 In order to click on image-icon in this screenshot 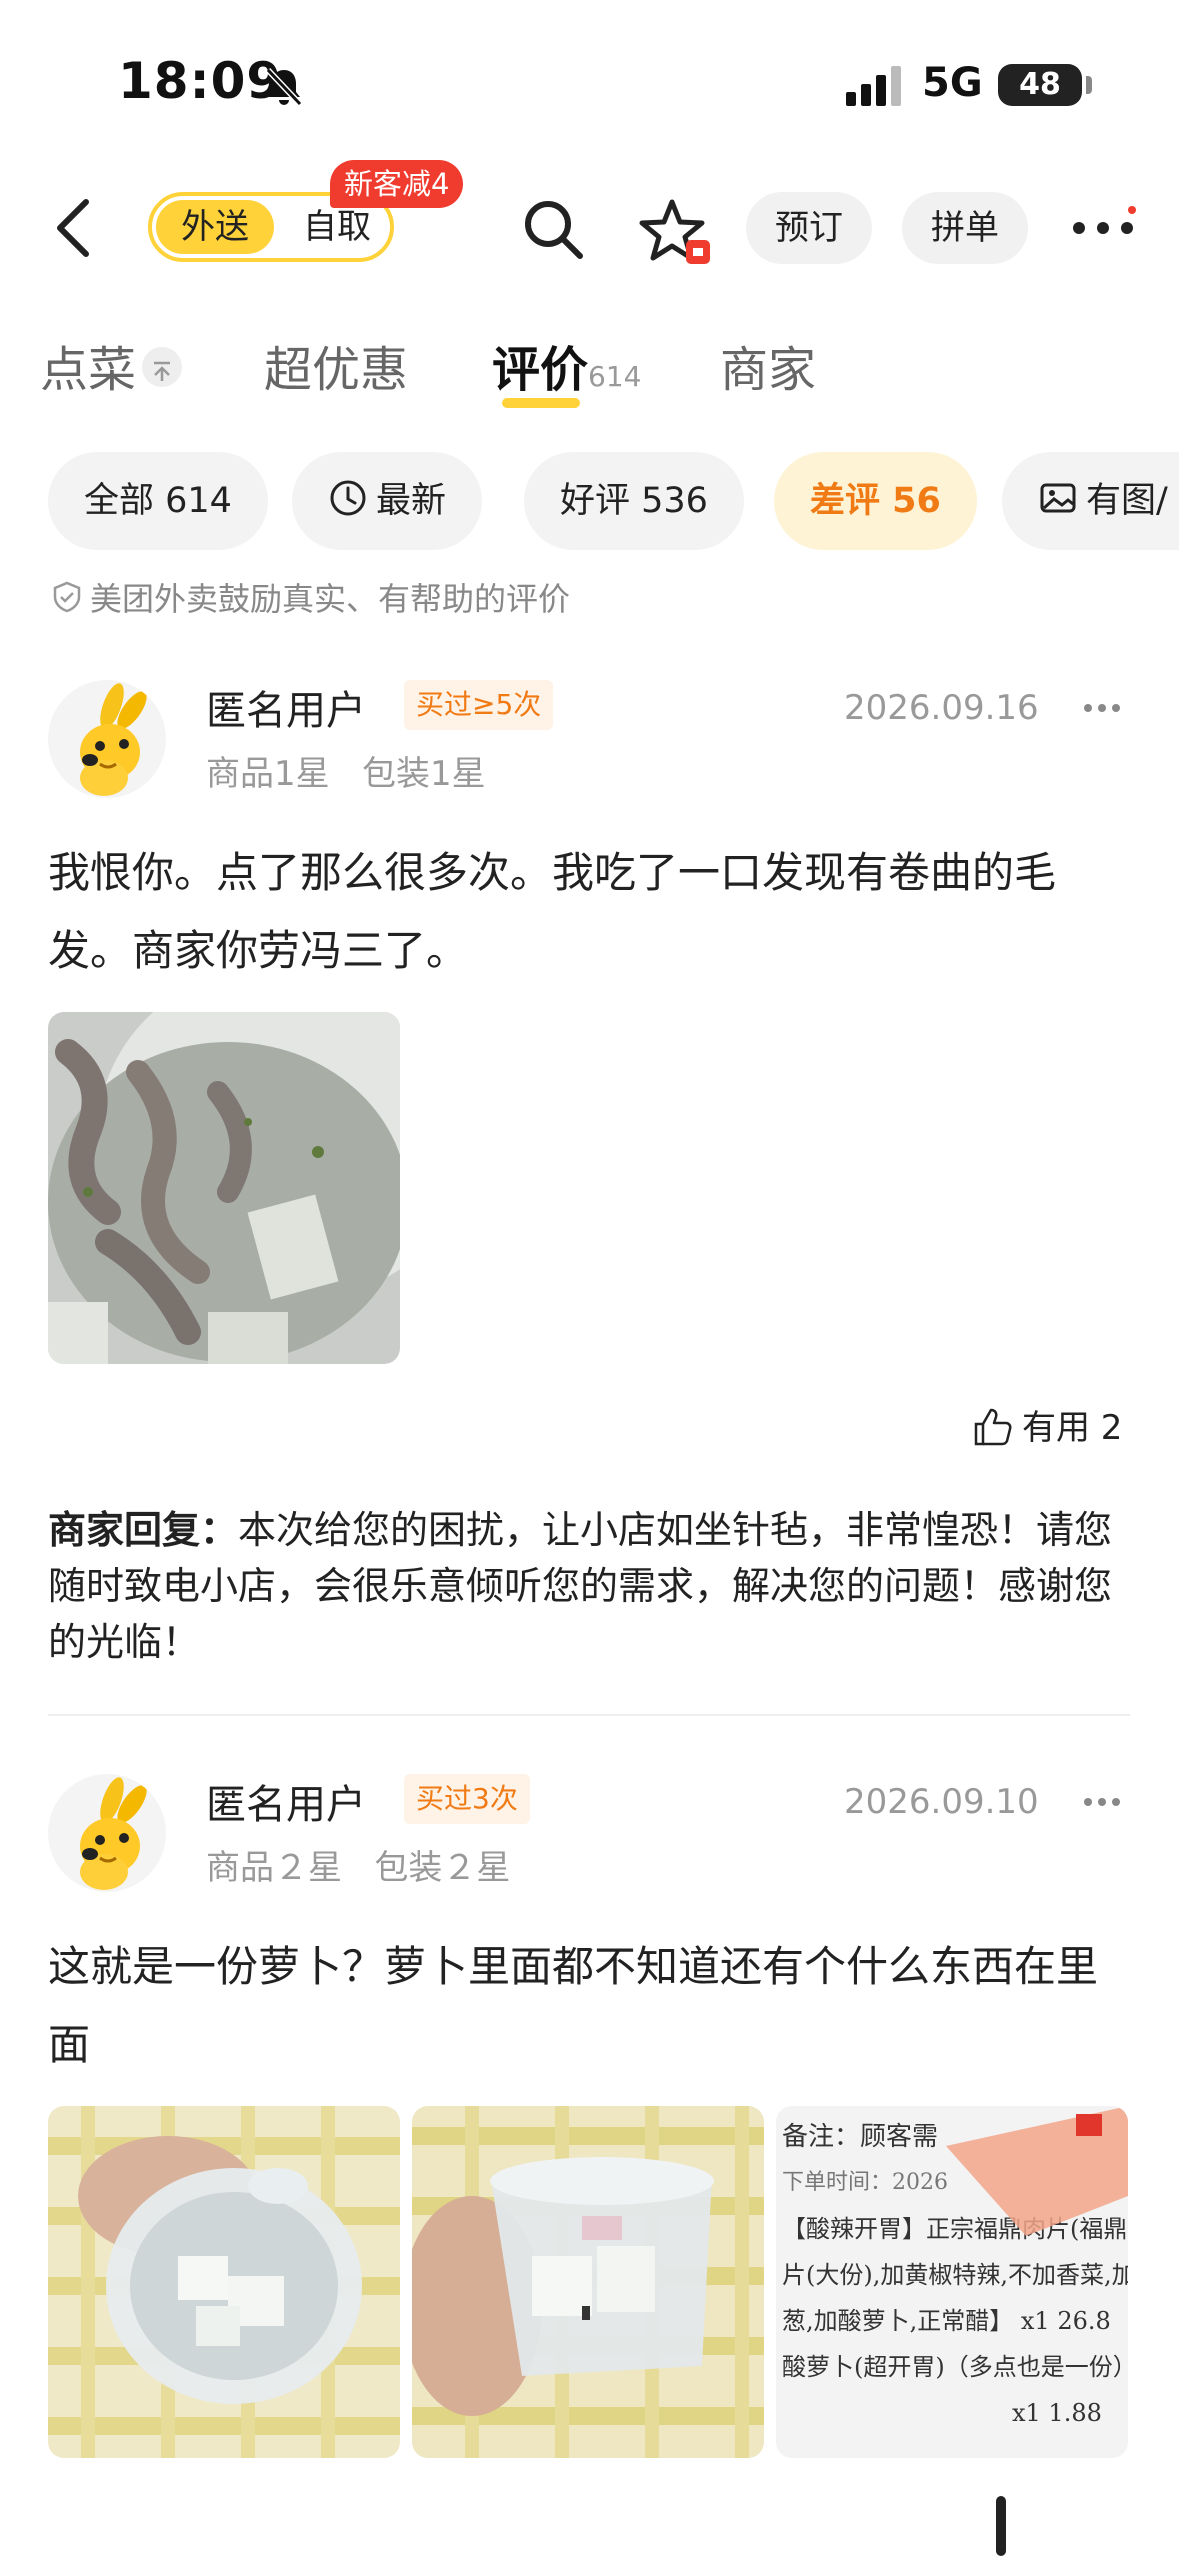, I will do `click(1058, 498)`.